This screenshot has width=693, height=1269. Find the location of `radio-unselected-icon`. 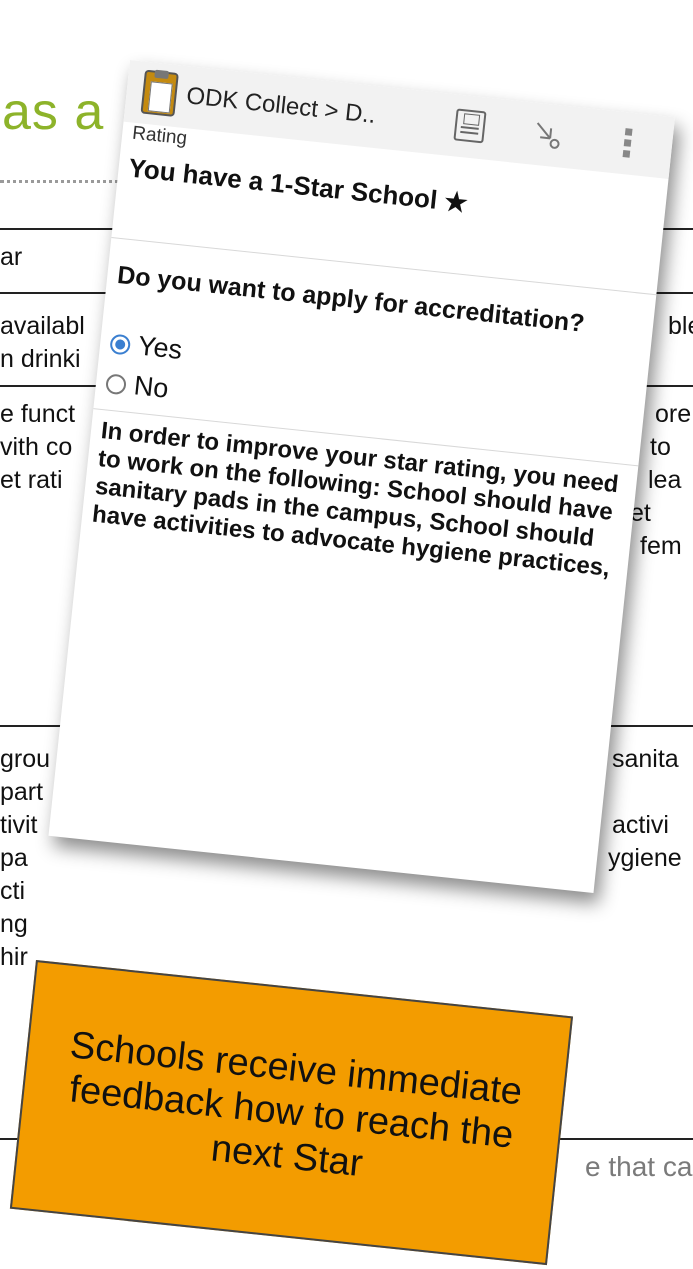

radio-unselected-icon is located at coordinates (116, 383).